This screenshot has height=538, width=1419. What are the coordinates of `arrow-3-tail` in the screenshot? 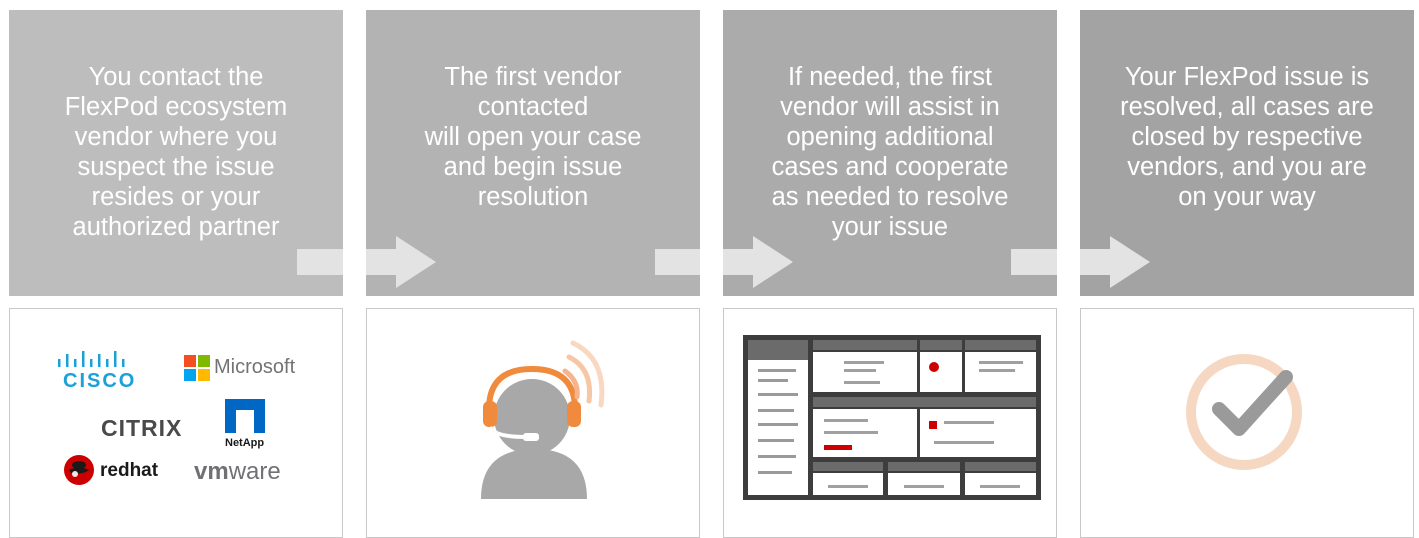 It's located at (1034, 262).